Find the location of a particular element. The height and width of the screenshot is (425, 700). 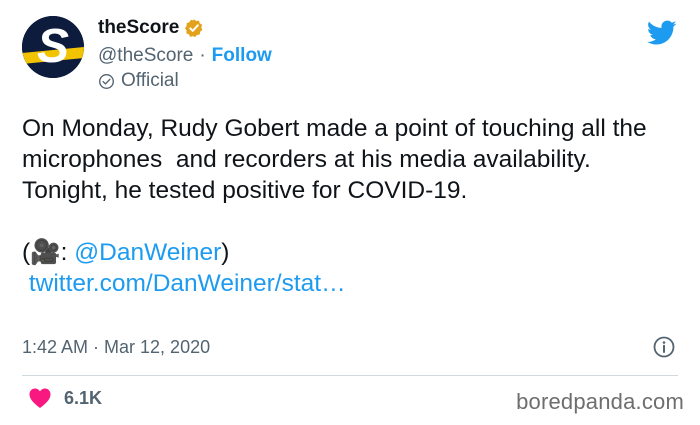

thescore-logo: S is located at coordinates (53, 47).